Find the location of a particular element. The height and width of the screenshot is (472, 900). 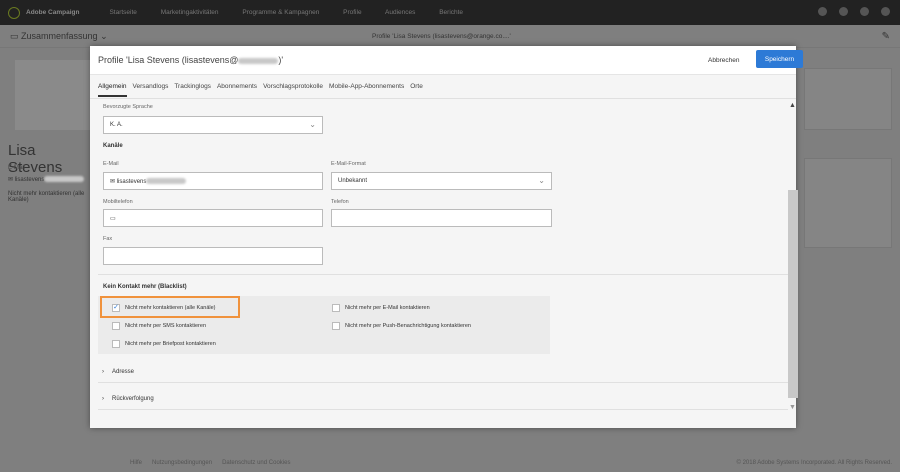

footer-help-link: Hilfe is located at coordinates (136, 463).